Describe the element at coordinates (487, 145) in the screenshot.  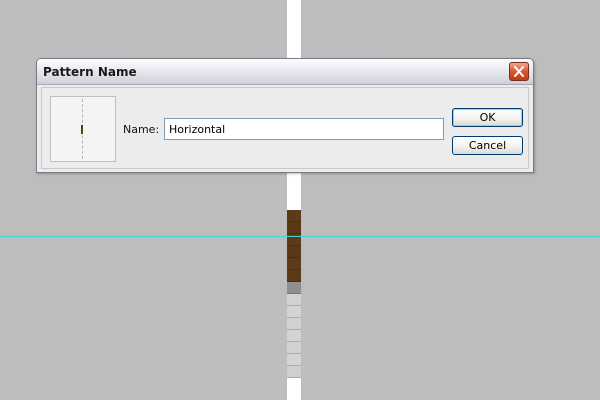
I see `cancel-button: Cancel` at that location.